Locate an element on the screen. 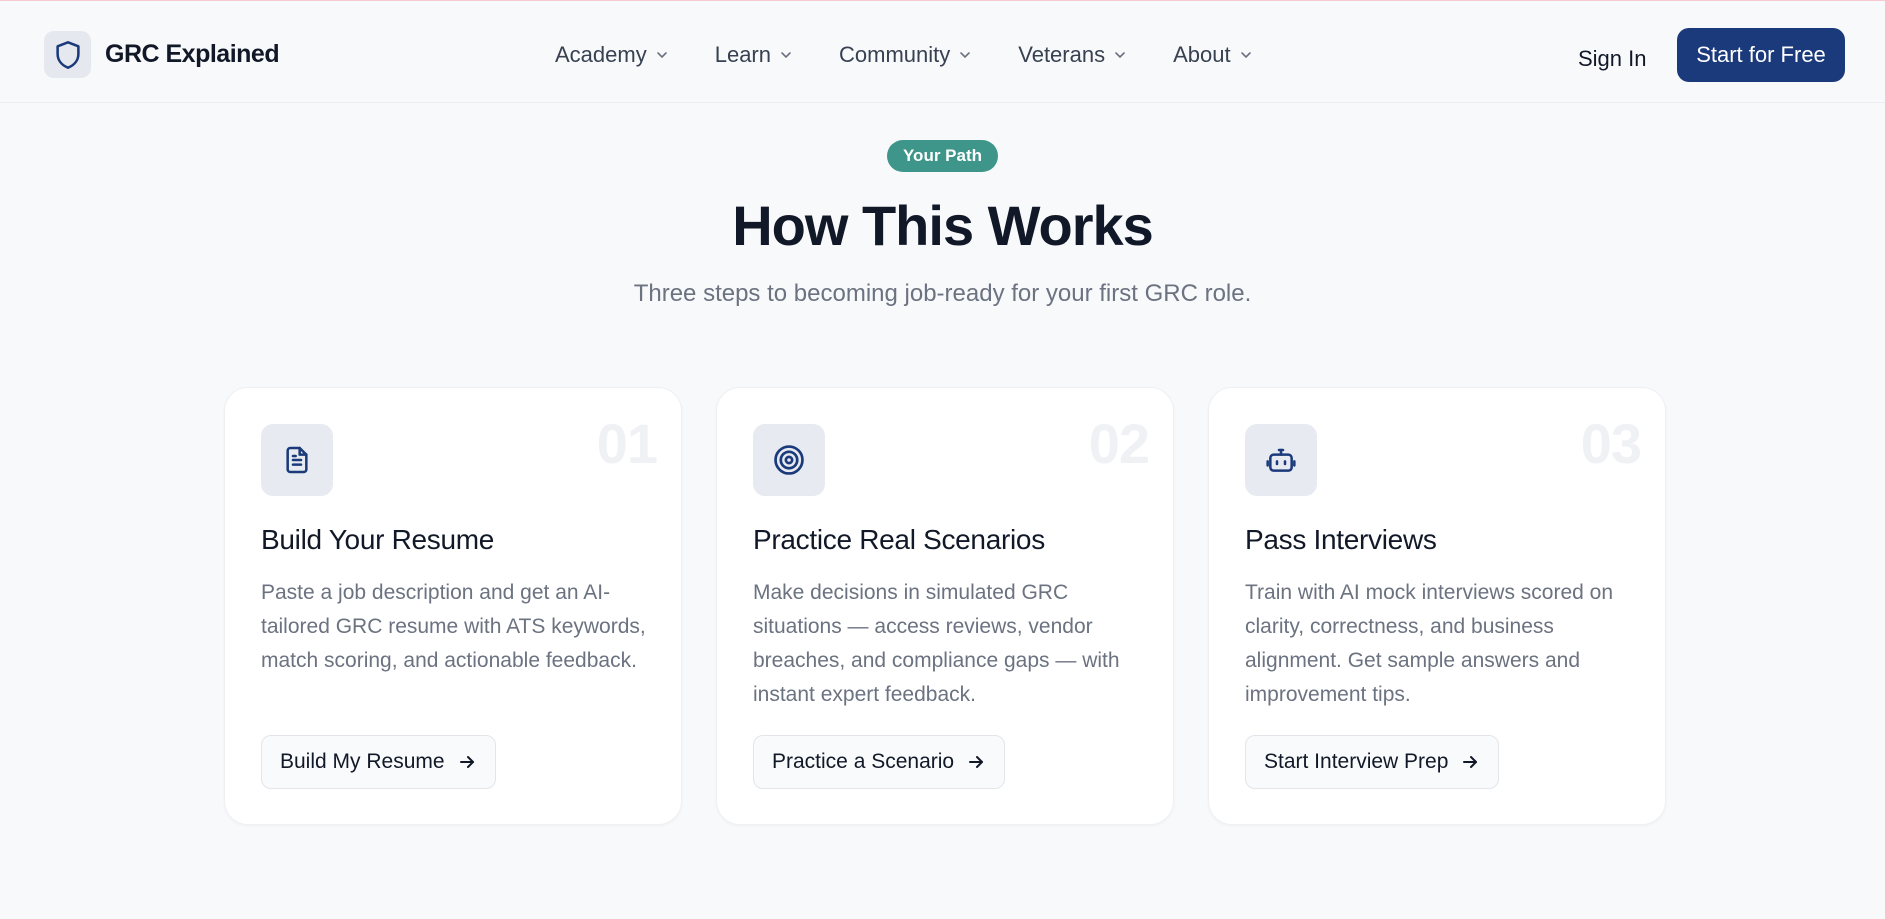 This screenshot has width=1885, height=919. nav-veterans: Veterans is located at coordinates (1072, 55).